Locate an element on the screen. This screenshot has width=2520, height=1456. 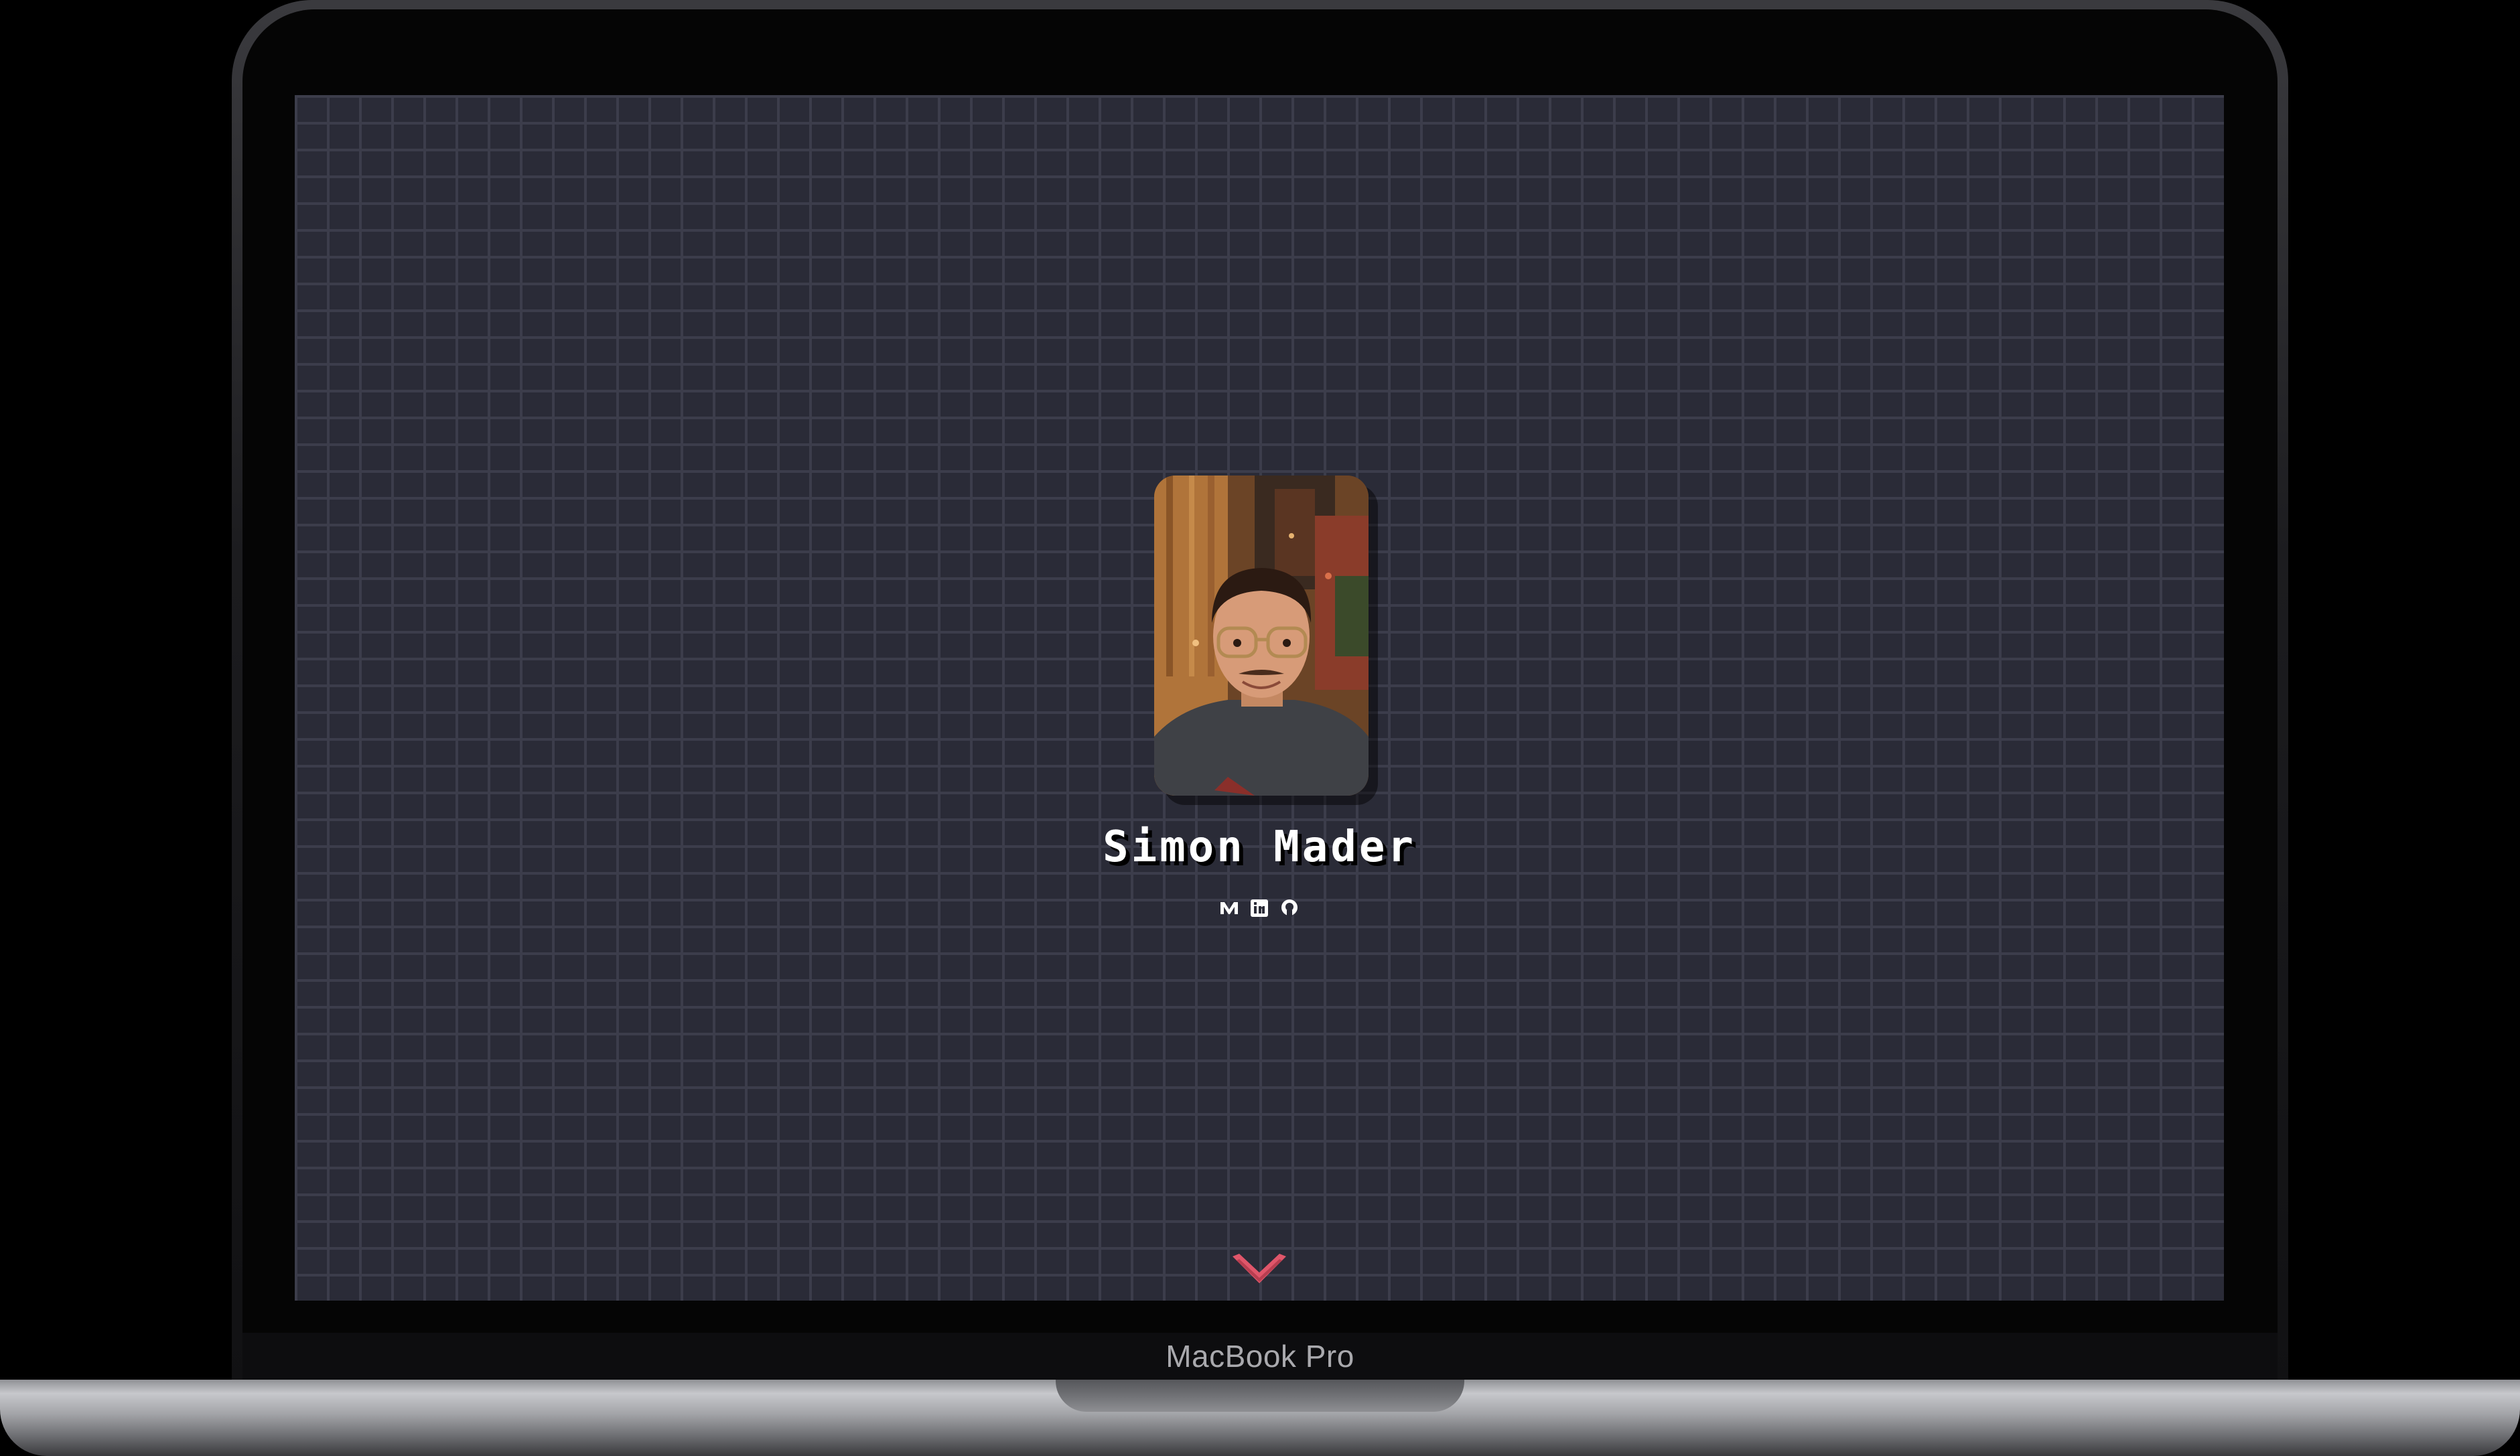
linkedin-icon is located at coordinates (1259, 908).